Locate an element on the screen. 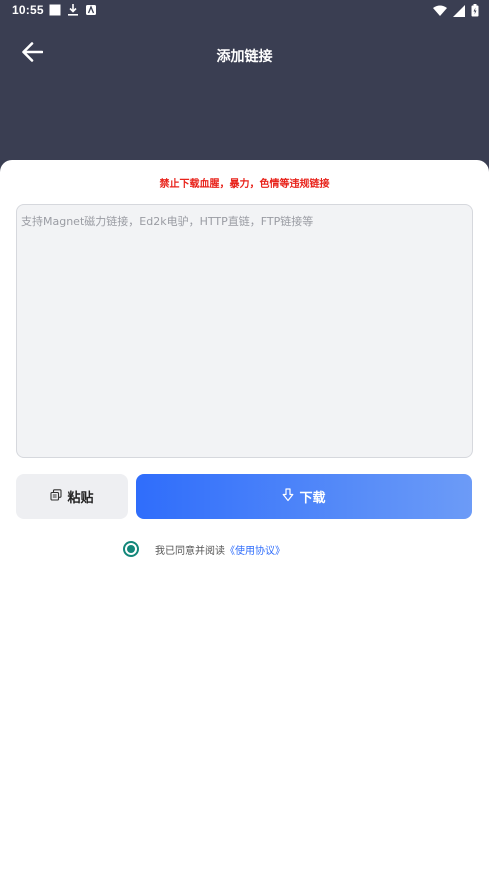 This screenshot has height=869, width=489. agreement-row: 我已同意并阅读 《使用协议》 is located at coordinates (204, 549).